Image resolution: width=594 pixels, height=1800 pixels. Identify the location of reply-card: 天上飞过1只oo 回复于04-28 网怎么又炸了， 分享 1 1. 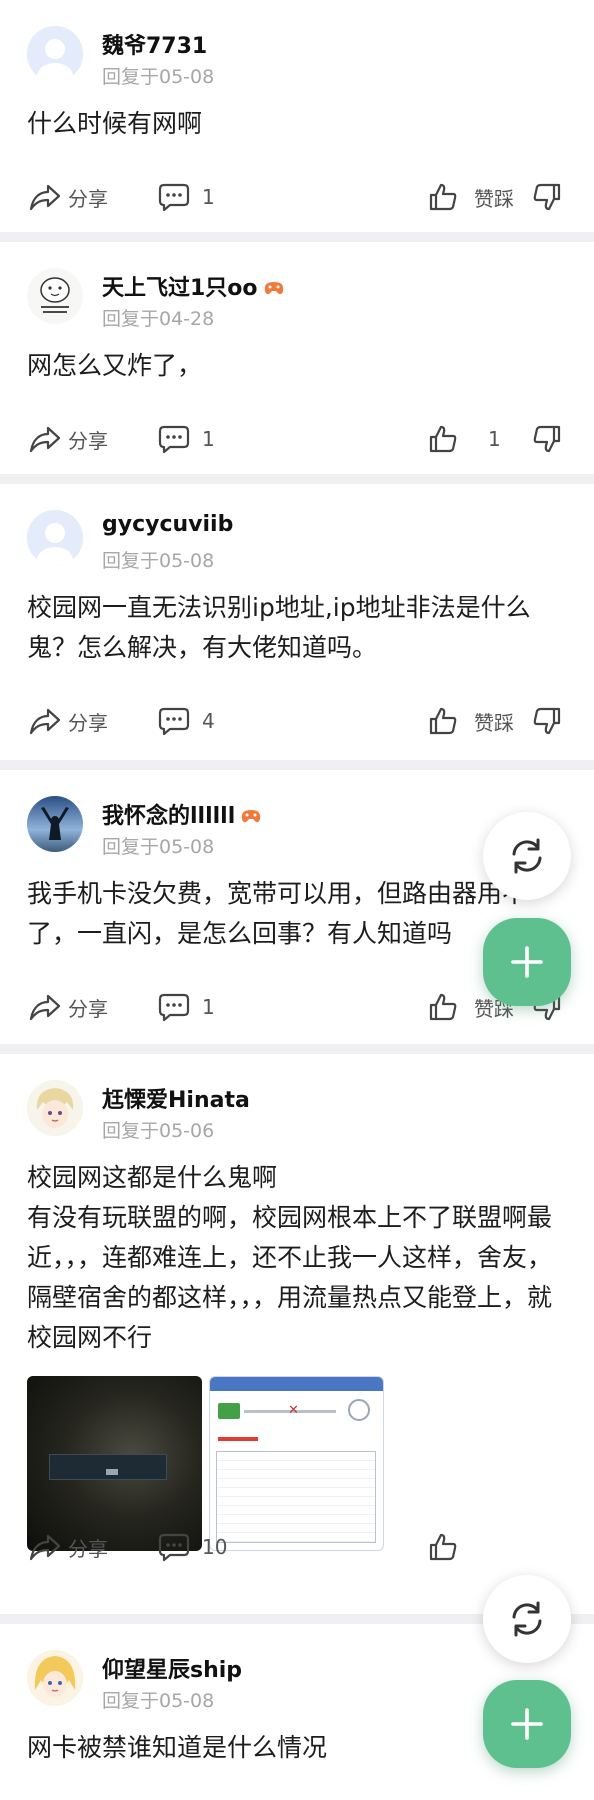
(297, 358).